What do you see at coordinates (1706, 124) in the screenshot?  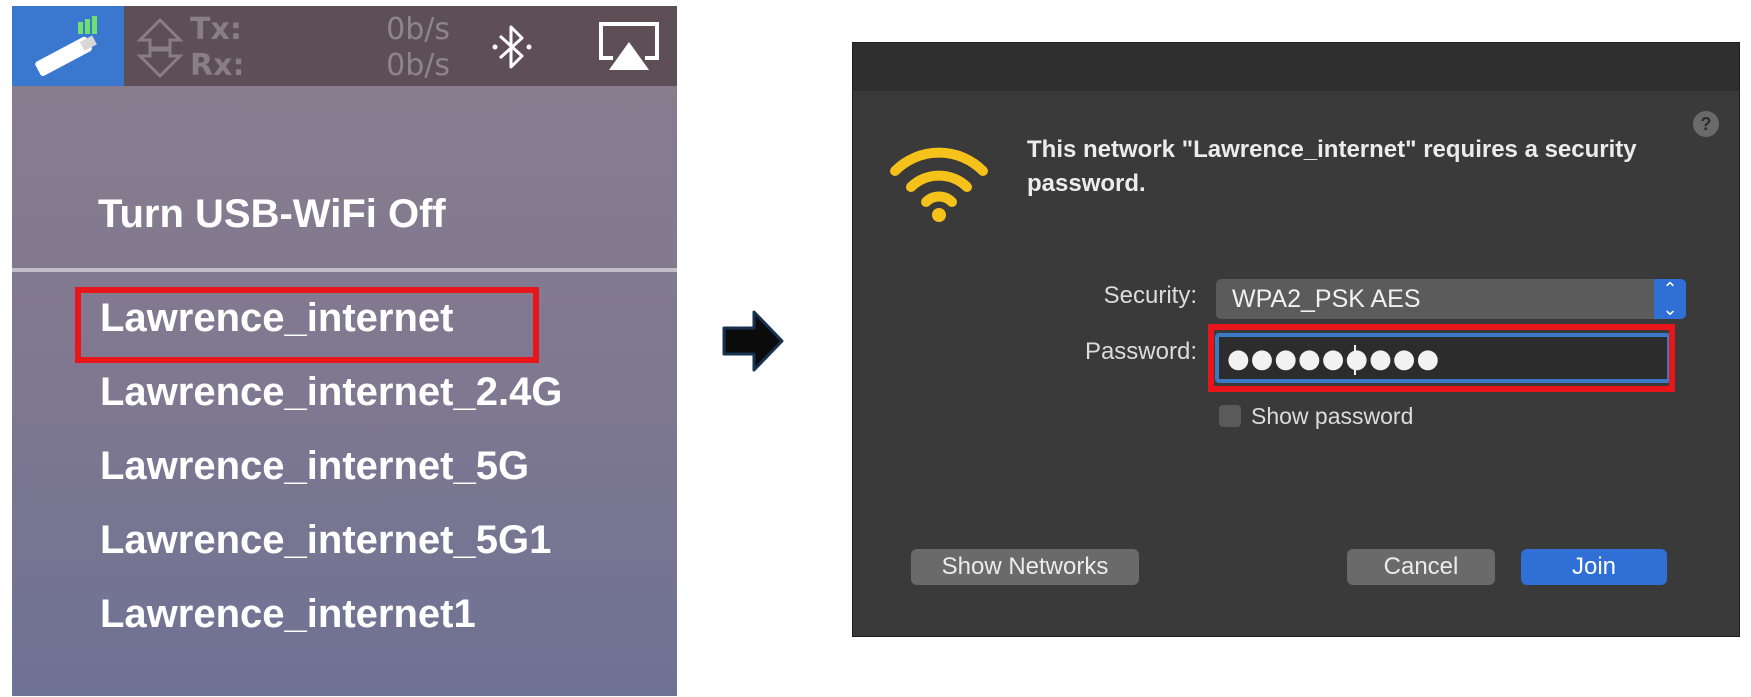 I see `help-button: ?` at bounding box center [1706, 124].